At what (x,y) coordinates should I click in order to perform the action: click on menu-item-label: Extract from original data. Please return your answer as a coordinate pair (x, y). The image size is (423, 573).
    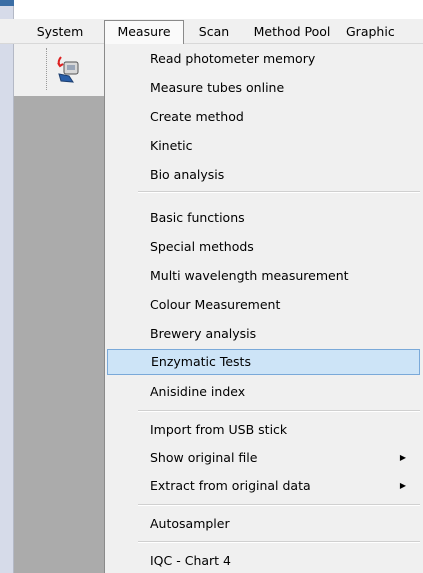
    Looking at the image, I should click on (230, 485).